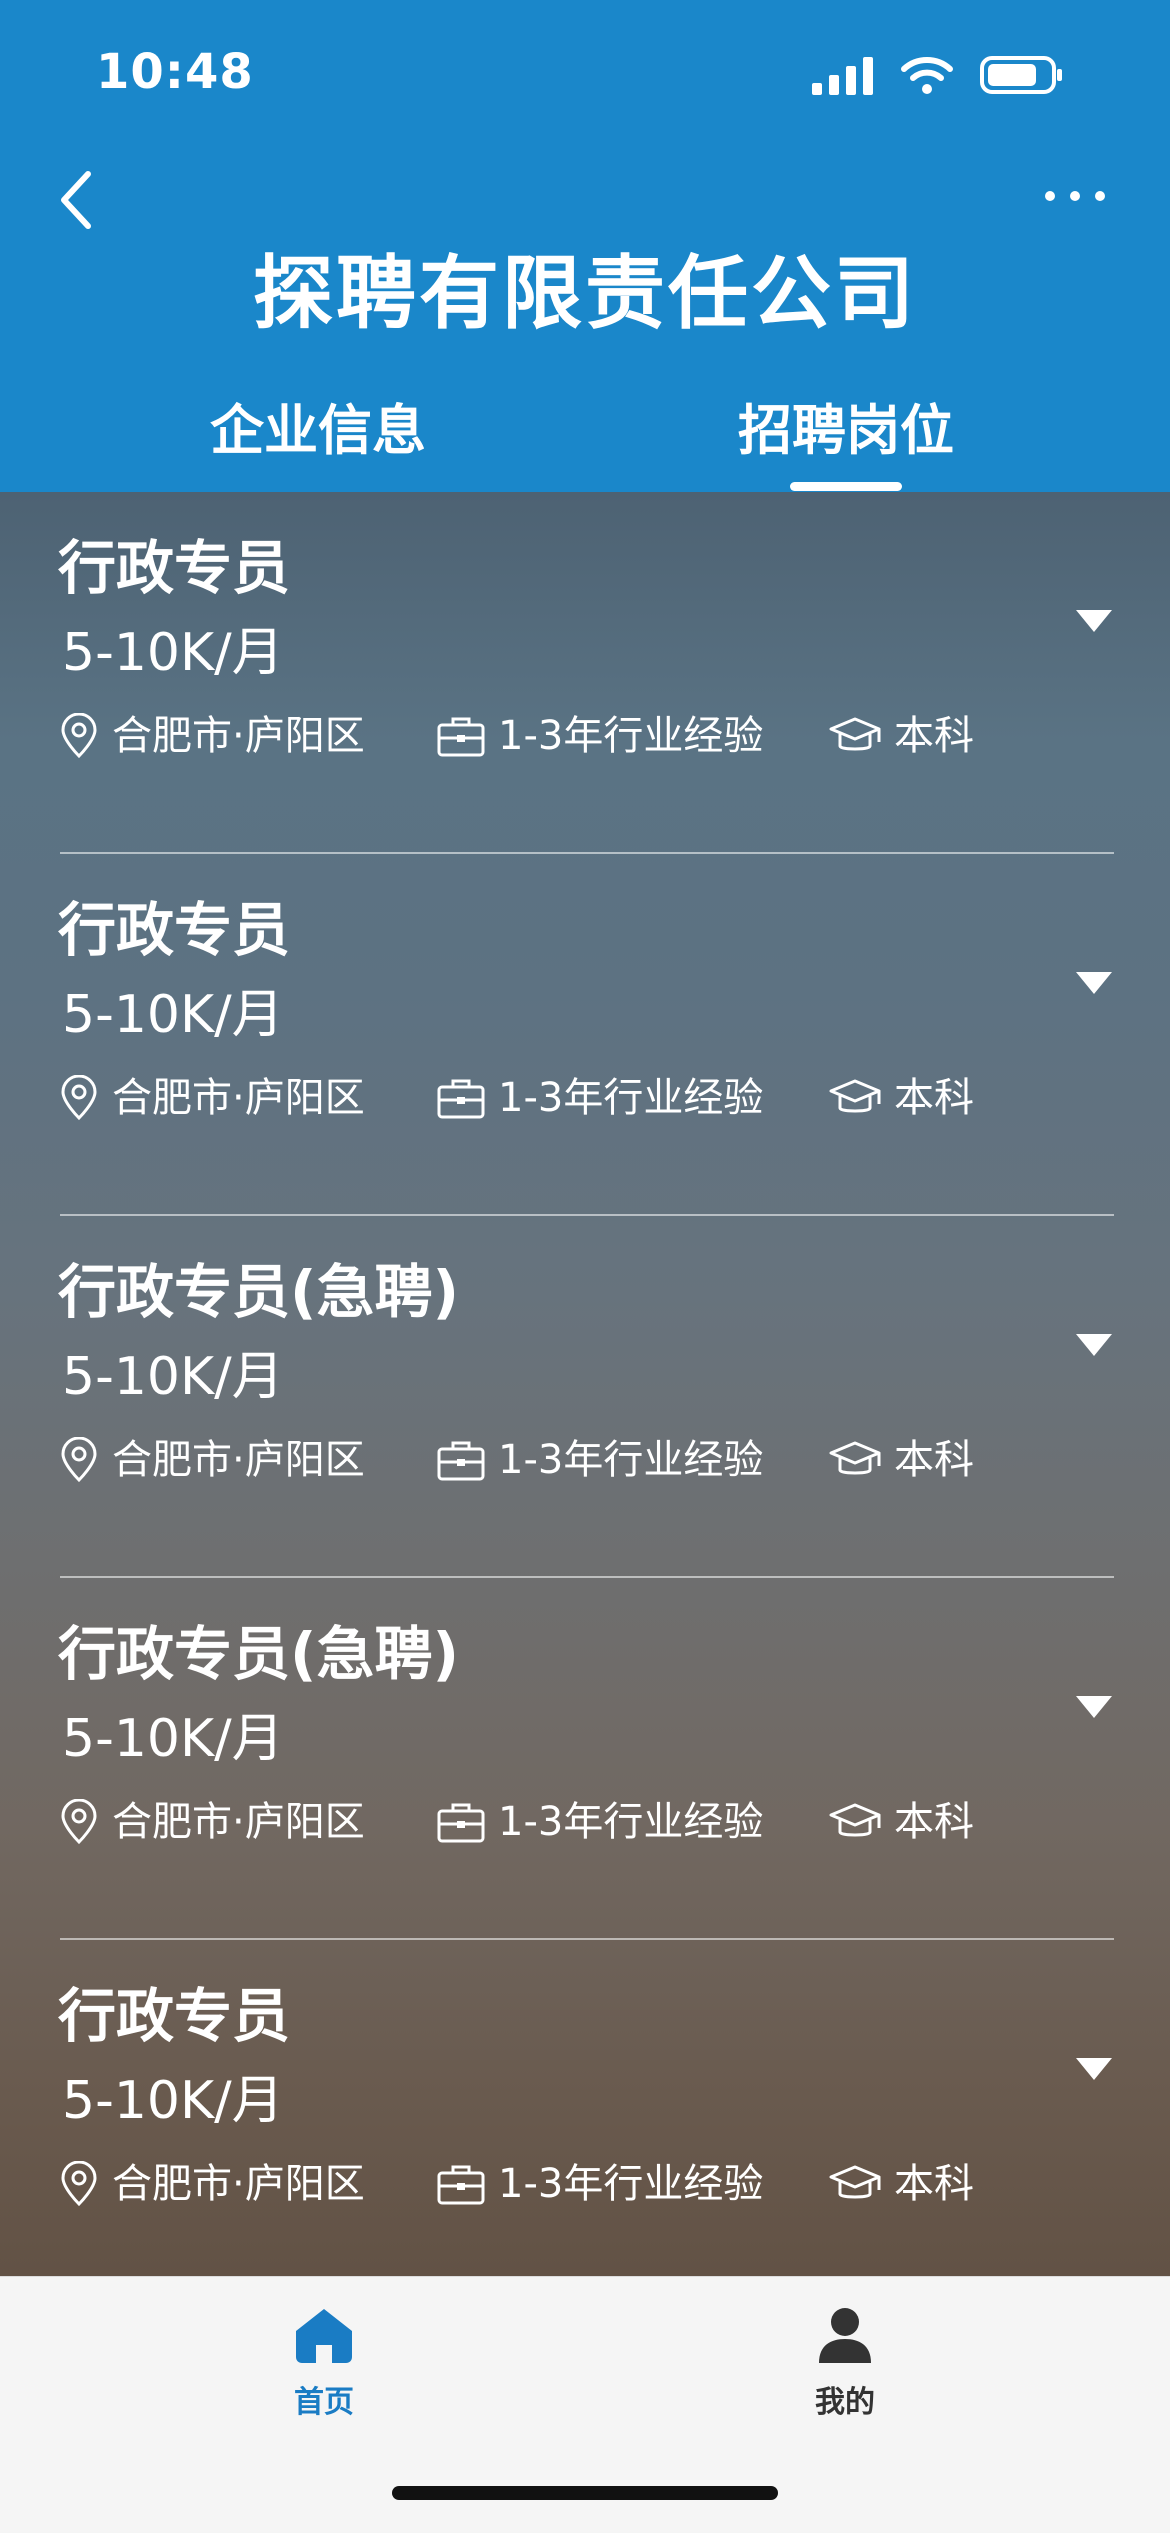 Image resolution: width=1170 pixels, height=2533 pixels. Describe the element at coordinates (846, 431) in the screenshot. I see `tab-job-openings: 招聘岗位` at that location.